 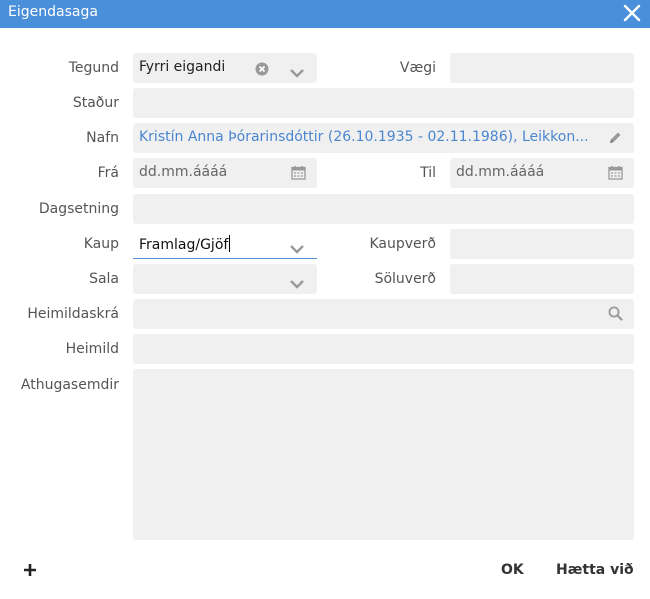 What do you see at coordinates (512, 570) in the screenshot?
I see `ok-button: OK` at bounding box center [512, 570].